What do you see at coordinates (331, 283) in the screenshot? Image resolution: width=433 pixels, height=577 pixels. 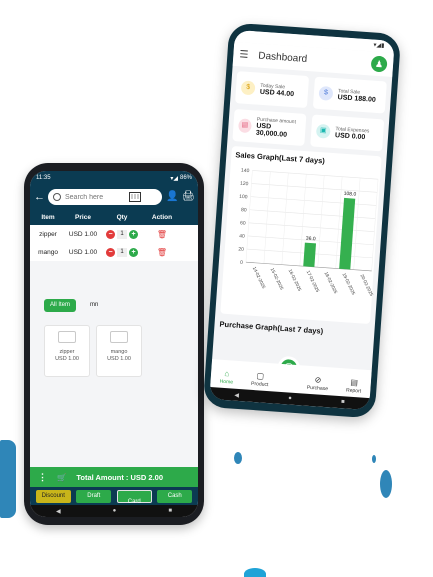 I see `x-tick-label: 18-02-2025` at bounding box center [331, 283].